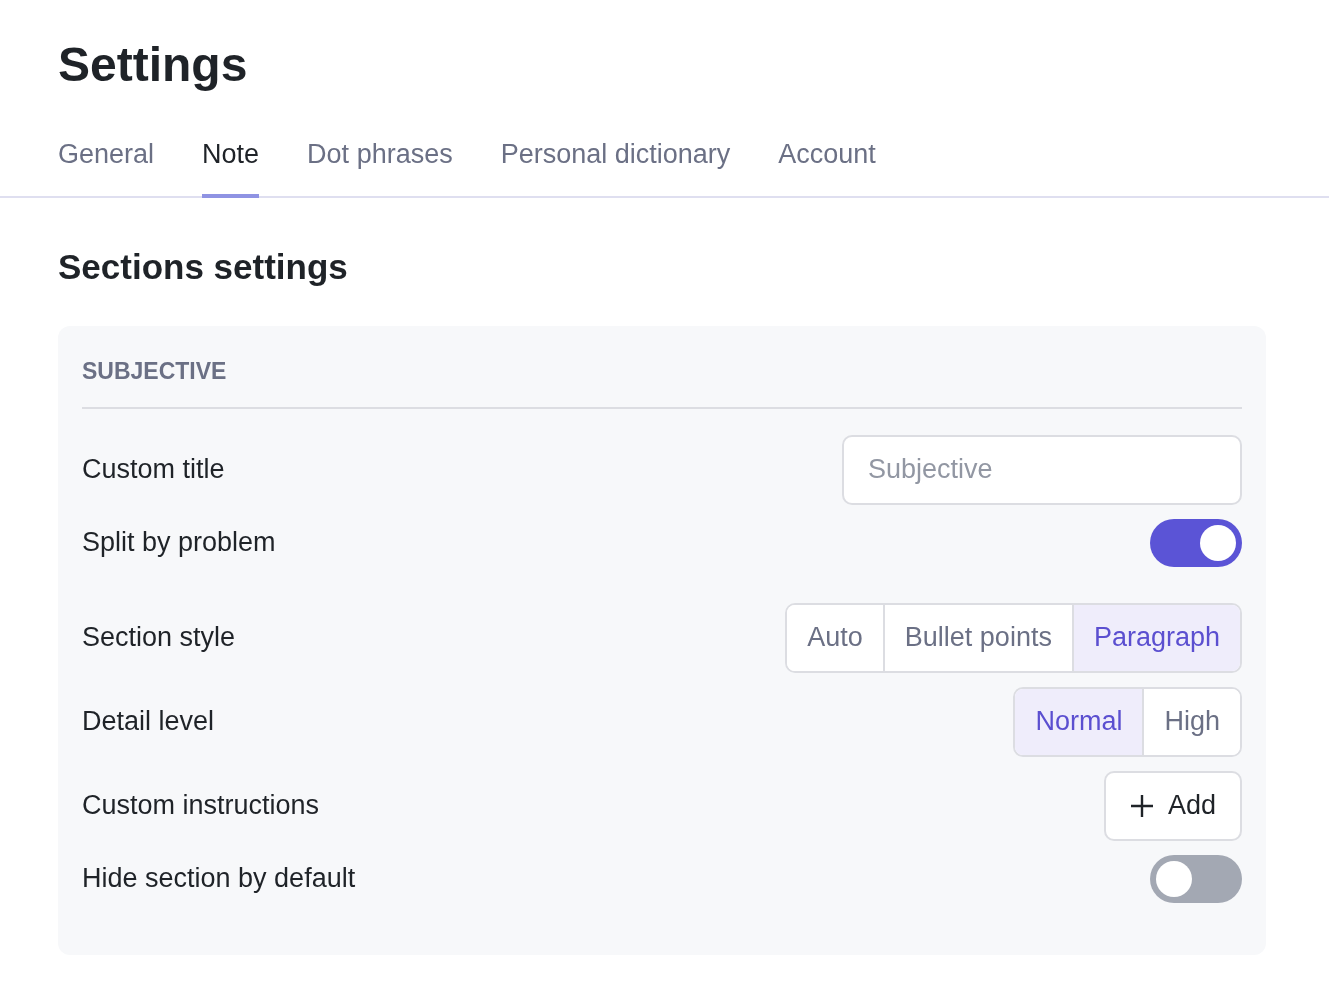 This screenshot has width=1329, height=995. I want to click on tab: Dot phrases, so click(380, 161).